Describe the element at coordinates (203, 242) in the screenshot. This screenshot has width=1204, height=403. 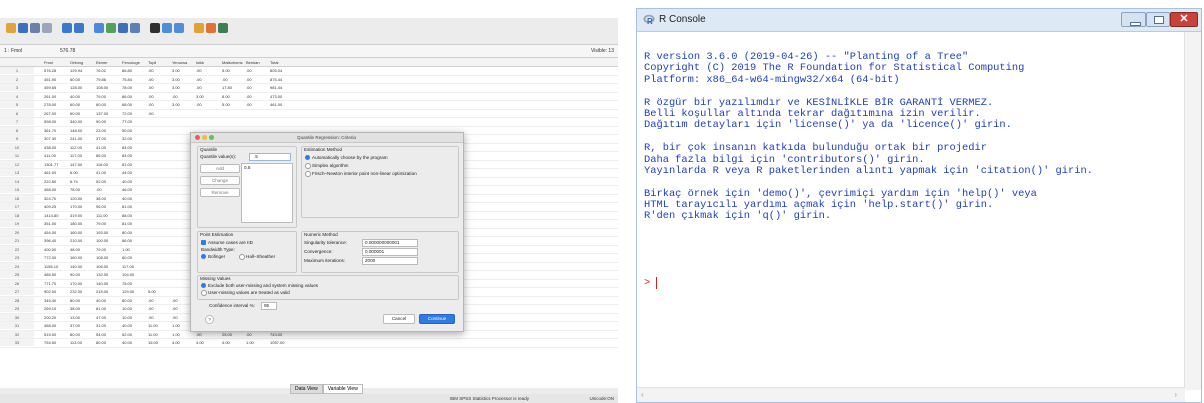
I see `assume-iid-checkbox` at that location.